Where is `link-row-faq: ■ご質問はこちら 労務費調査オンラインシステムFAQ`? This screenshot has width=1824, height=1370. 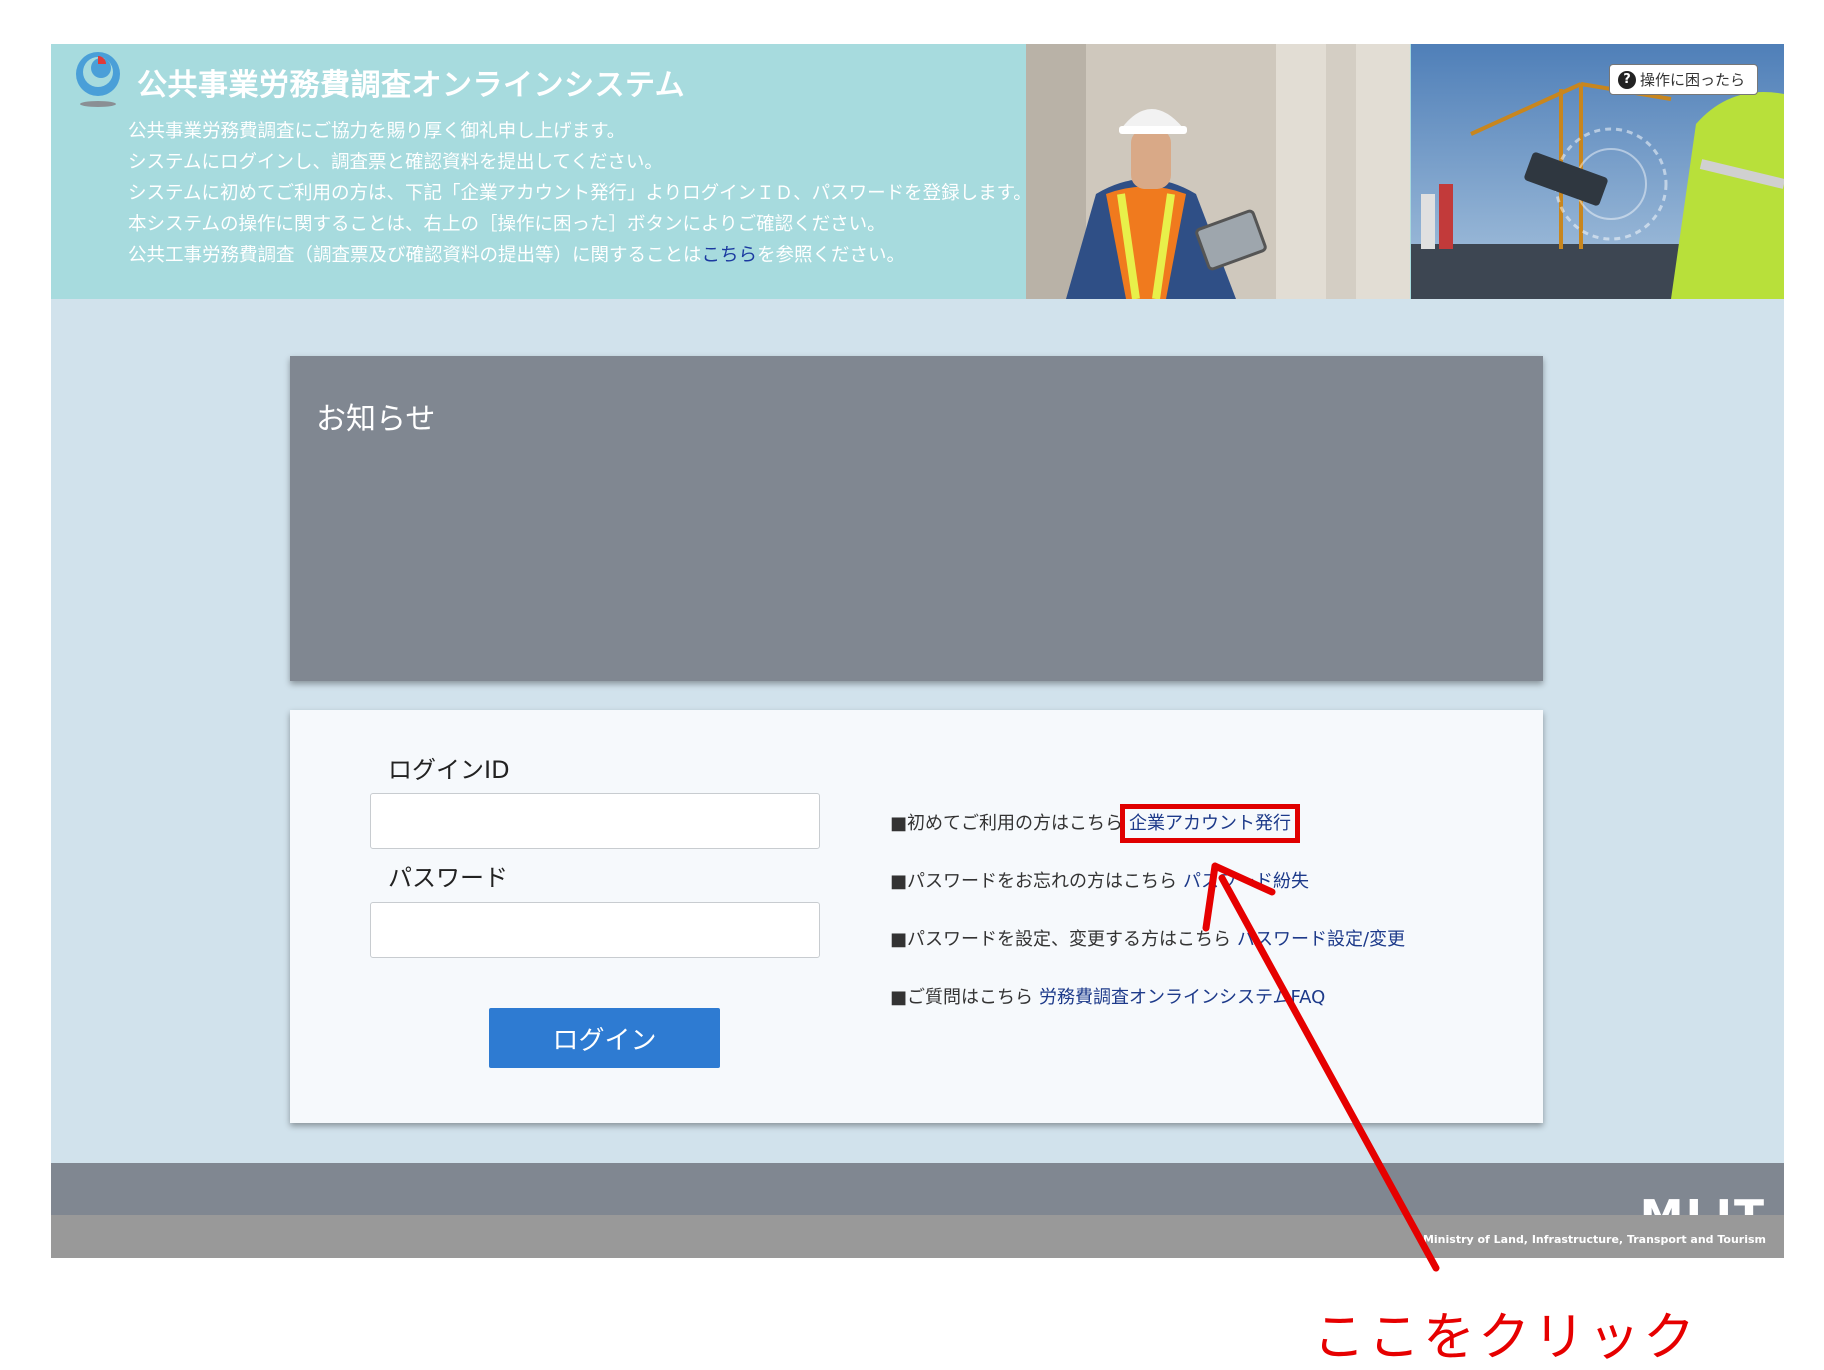
link-row-faq: ■ご質問はこちら 労務費調査オンラインシステムFAQ is located at coordinates (1107, 996).